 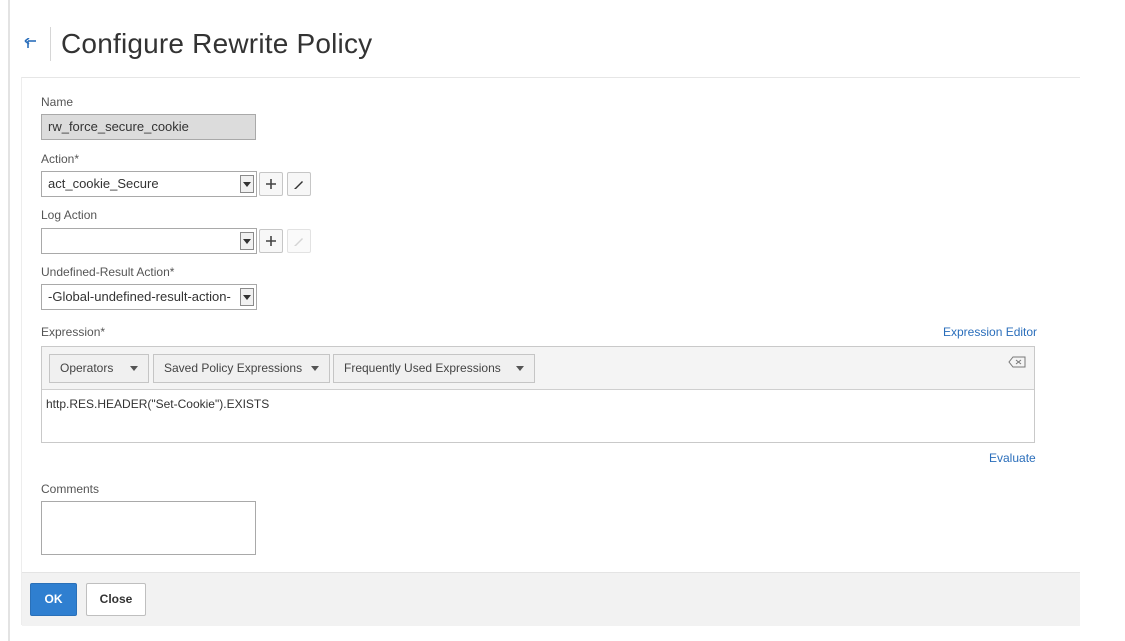 What do you see at coordinates (551, 599) in the screenshot?
I see `form-footer: OK Close` at bounding box center [551, 599].